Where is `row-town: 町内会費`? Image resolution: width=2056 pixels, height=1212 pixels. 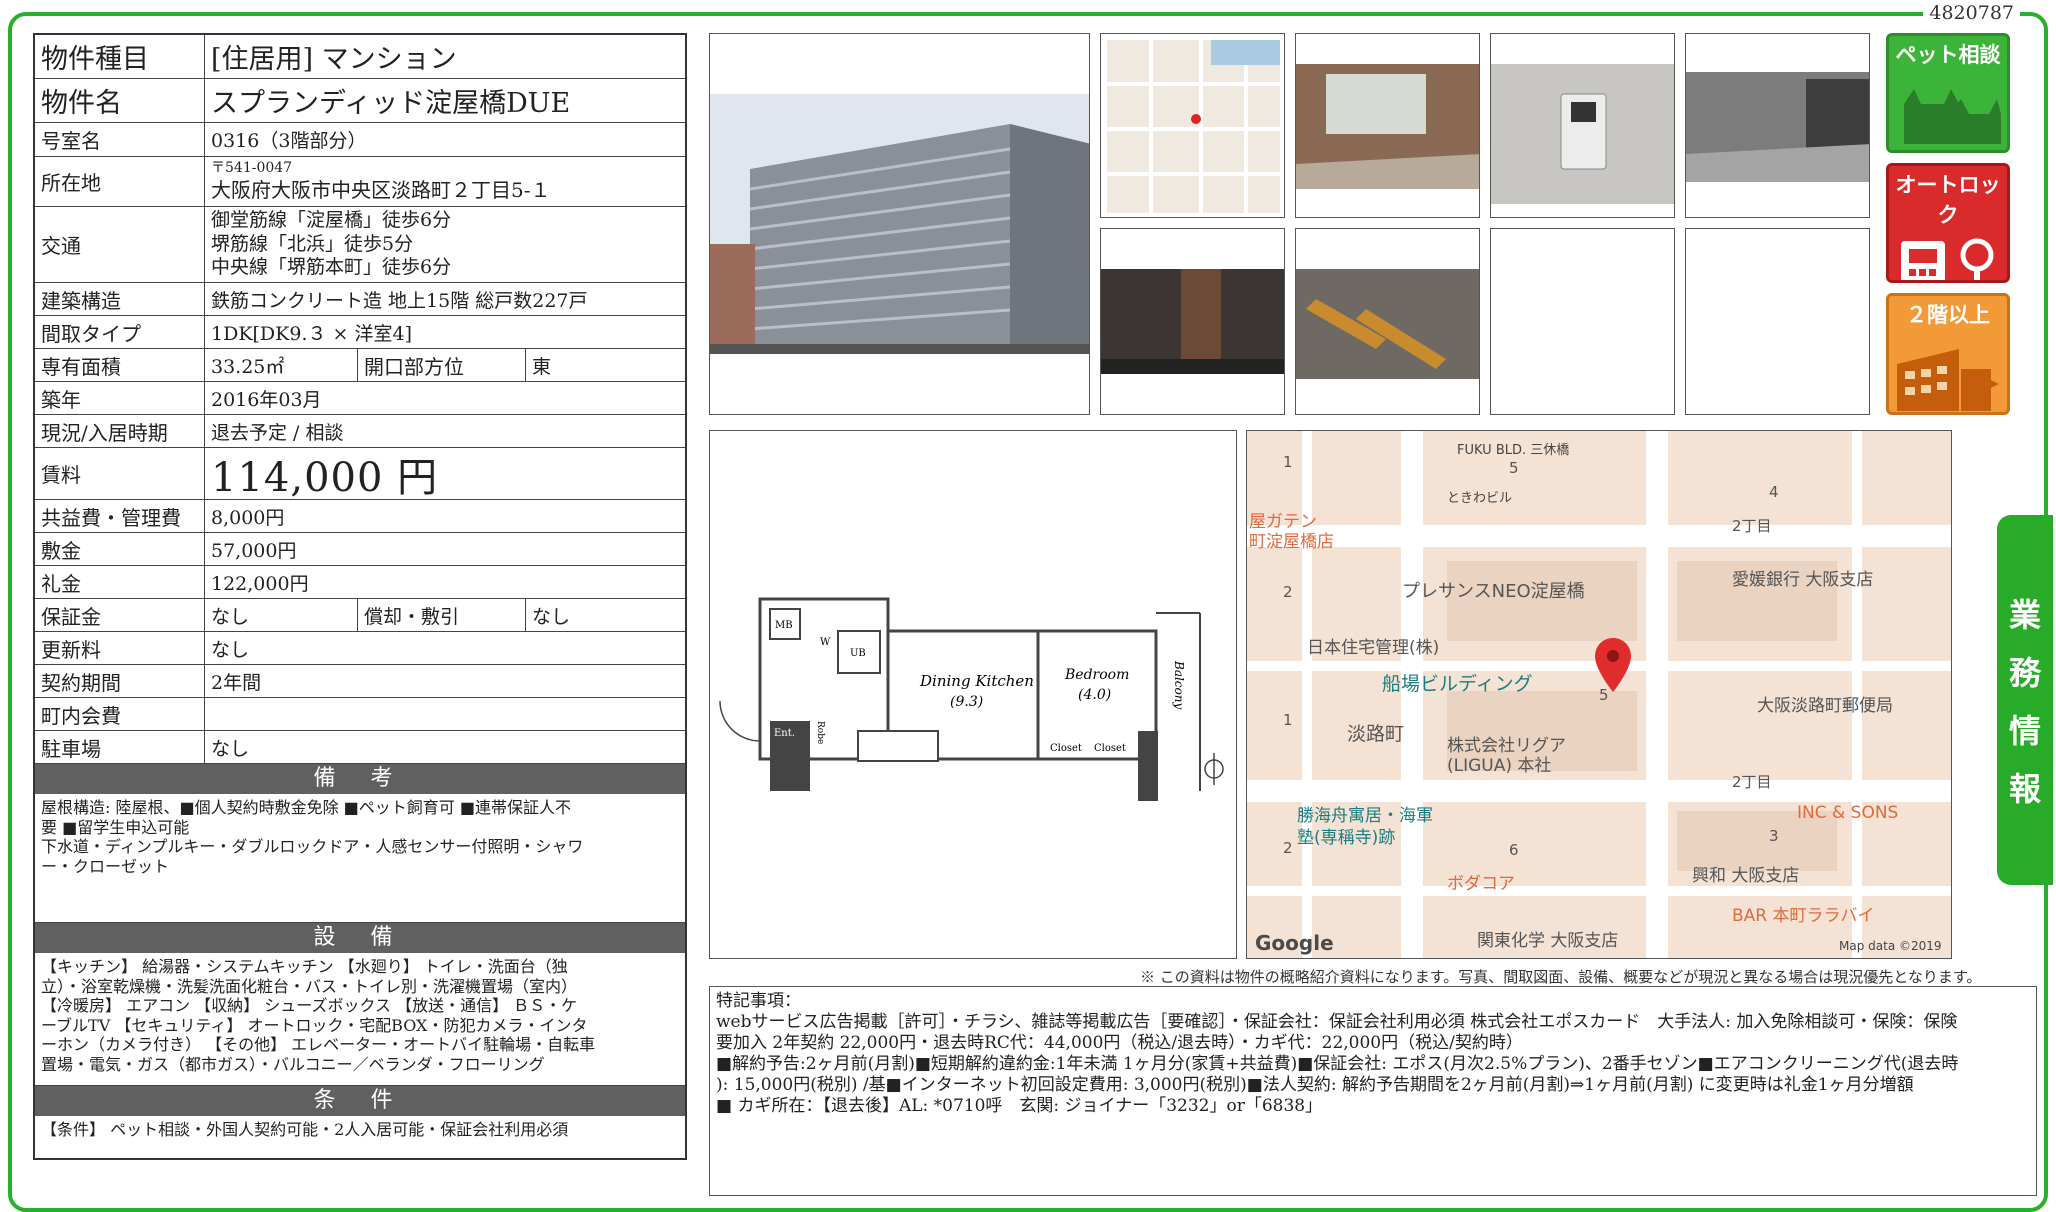
row-town: 町内会費 is located at coordinates (360, 714).